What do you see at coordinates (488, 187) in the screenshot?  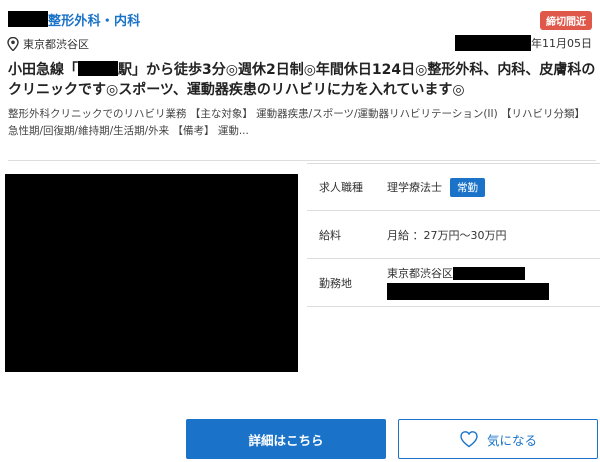 I see `job-type-value-cell: 理学療法士 常勤` at bounding box center [488, 187].